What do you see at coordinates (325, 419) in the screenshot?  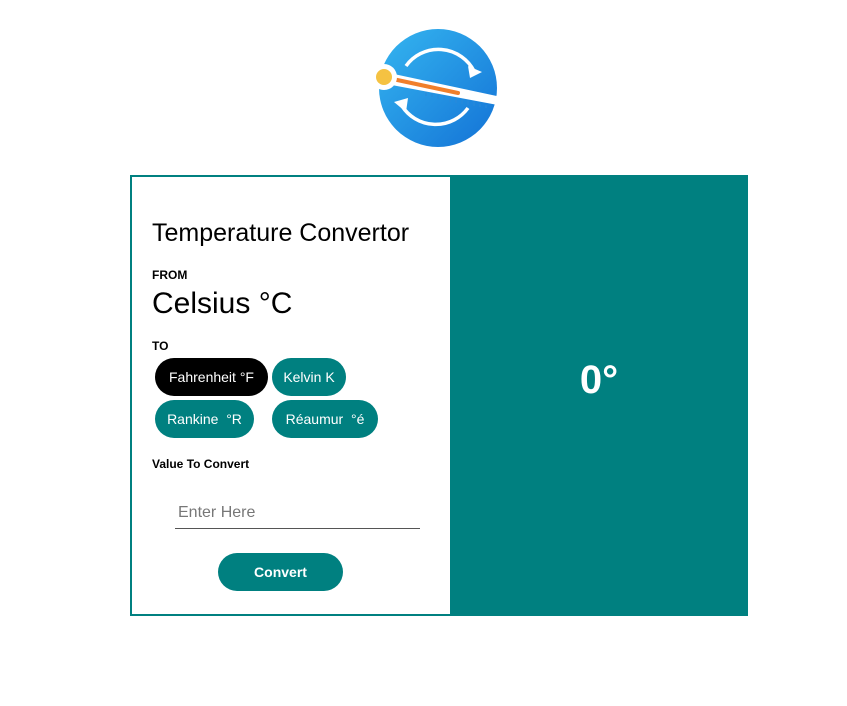 I see `unit-button-reaumur: Réaumur °é` at bounding box center [325, 419].